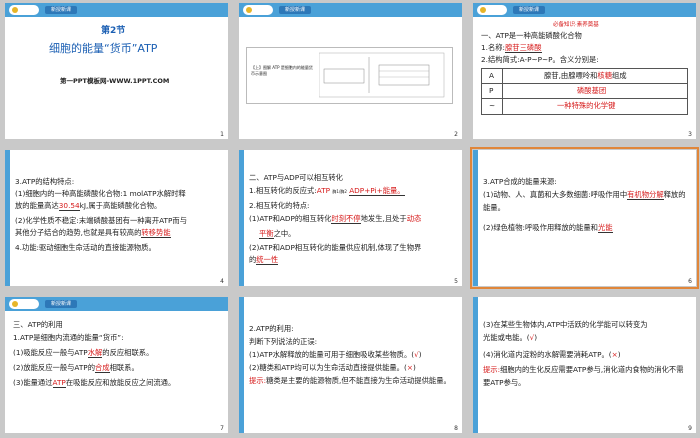  What do you see at coordinates (115, 81) in the screenshot?
I see `footer-text: 第一PPT模板网-WWW.1PPT.COM` at bounding box center [115, 81].